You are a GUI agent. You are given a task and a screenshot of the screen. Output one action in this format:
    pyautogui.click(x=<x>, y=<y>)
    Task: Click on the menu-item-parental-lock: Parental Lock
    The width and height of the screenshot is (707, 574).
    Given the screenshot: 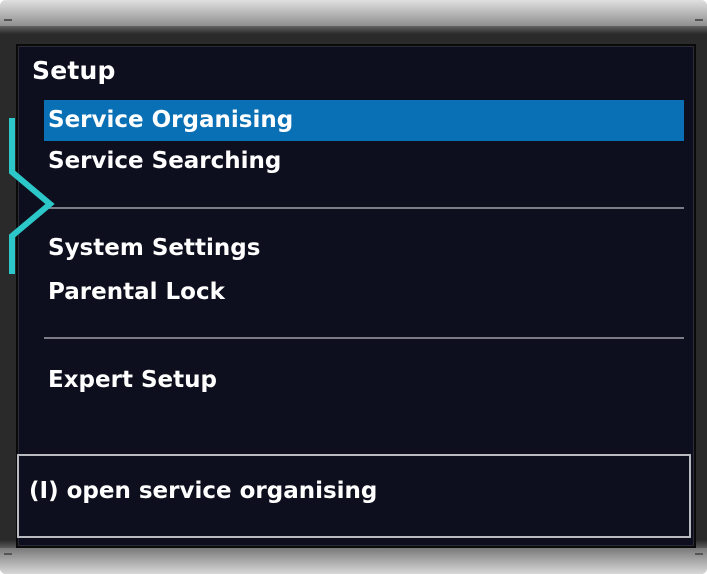 What is the action you would take?
    pyautogui.click(x=364, y=292)
    